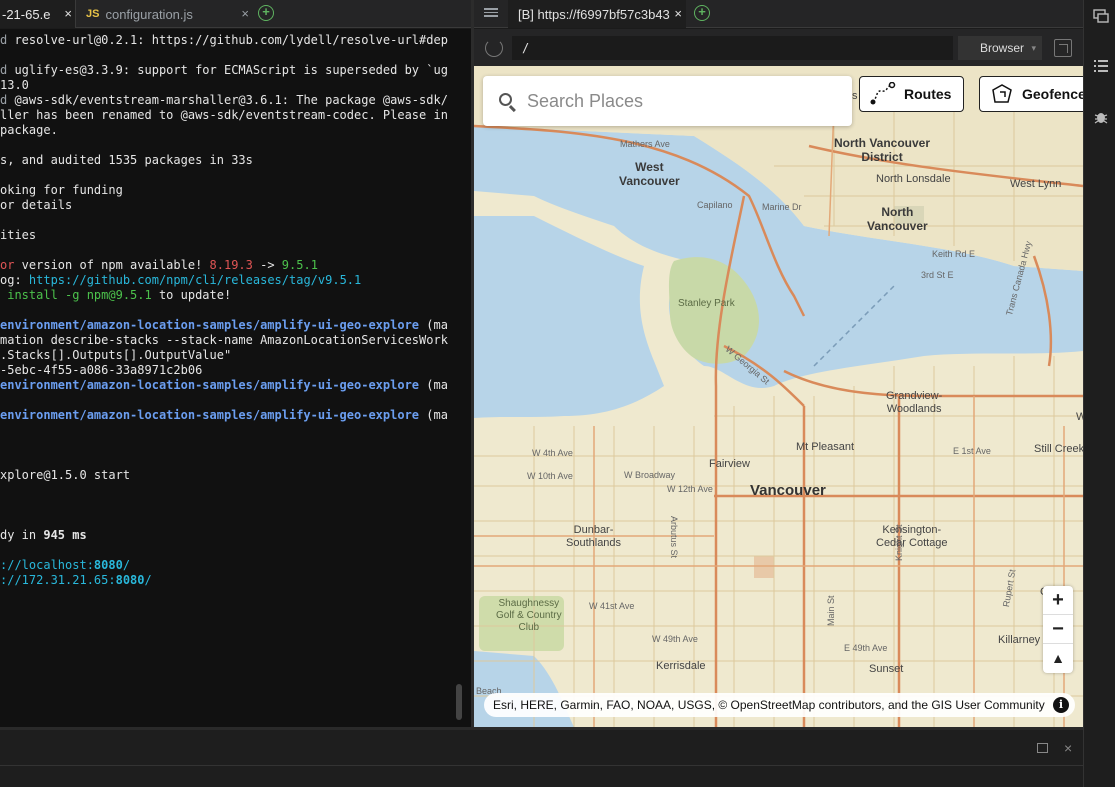 Image resolution: width=1115 pixels, height=787 pixels. I want to click on zoom-in-button: +, so click(1058, 600).